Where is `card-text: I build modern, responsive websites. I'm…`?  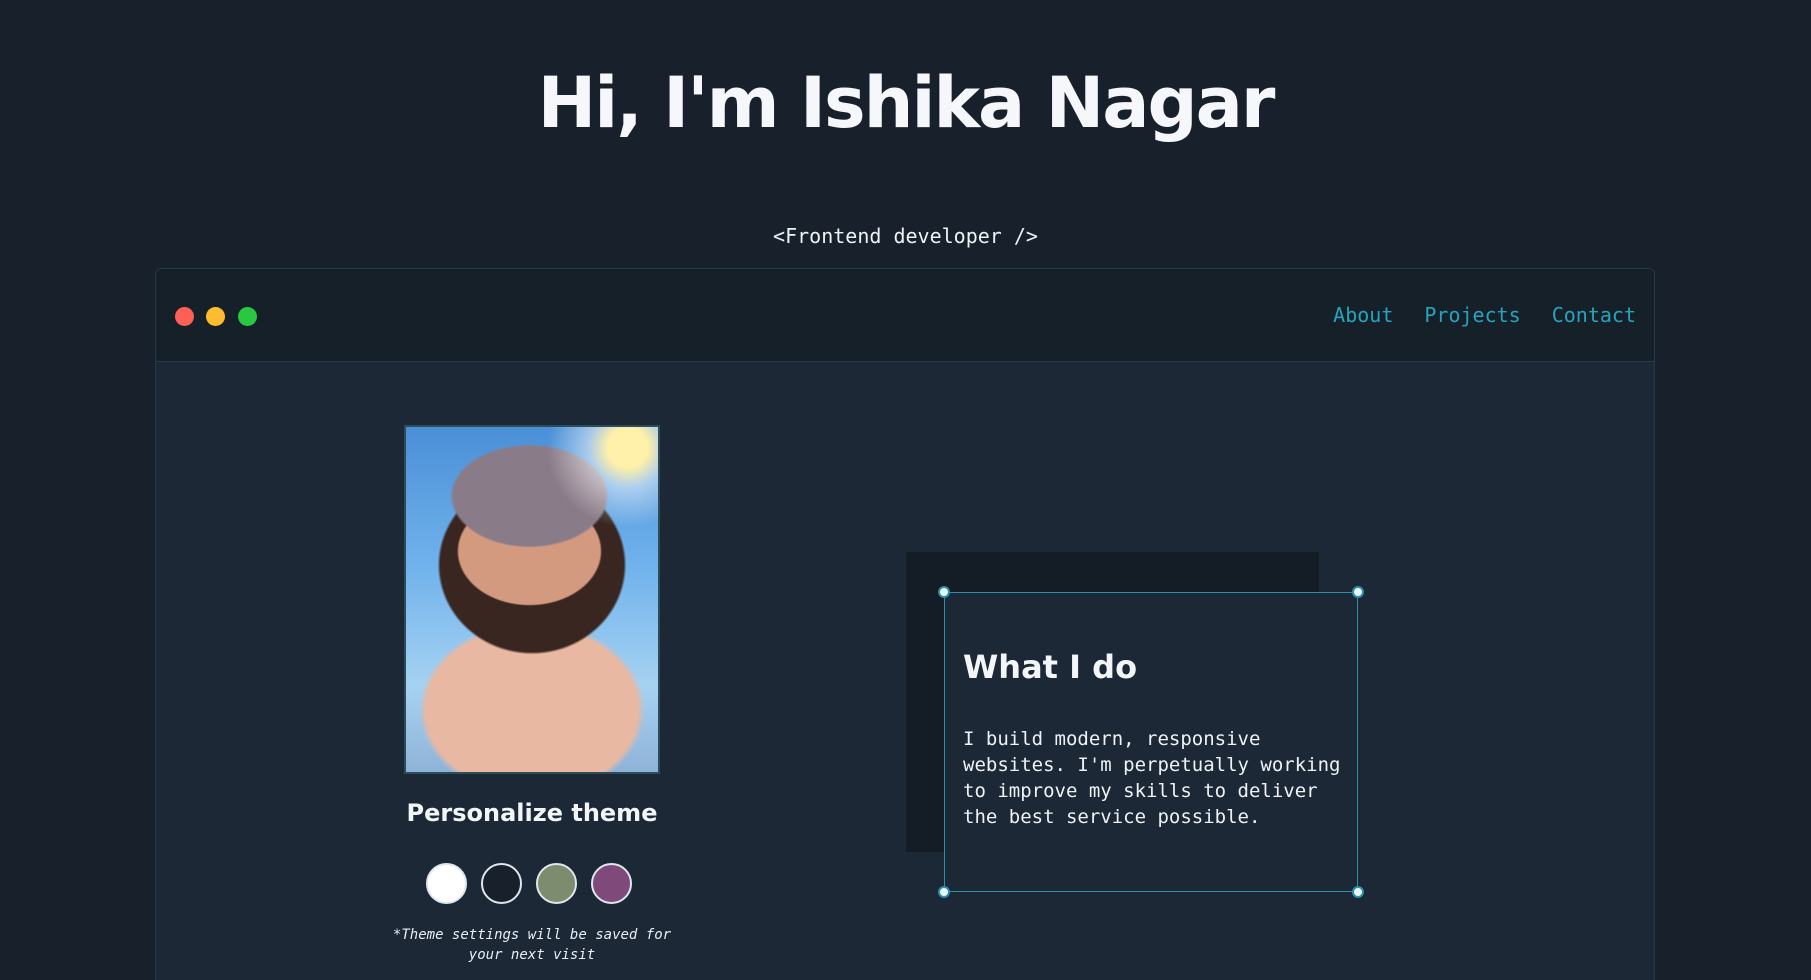
card-text: I build modern, responsive websites. I'm… is located at coordinates (1152, 778).